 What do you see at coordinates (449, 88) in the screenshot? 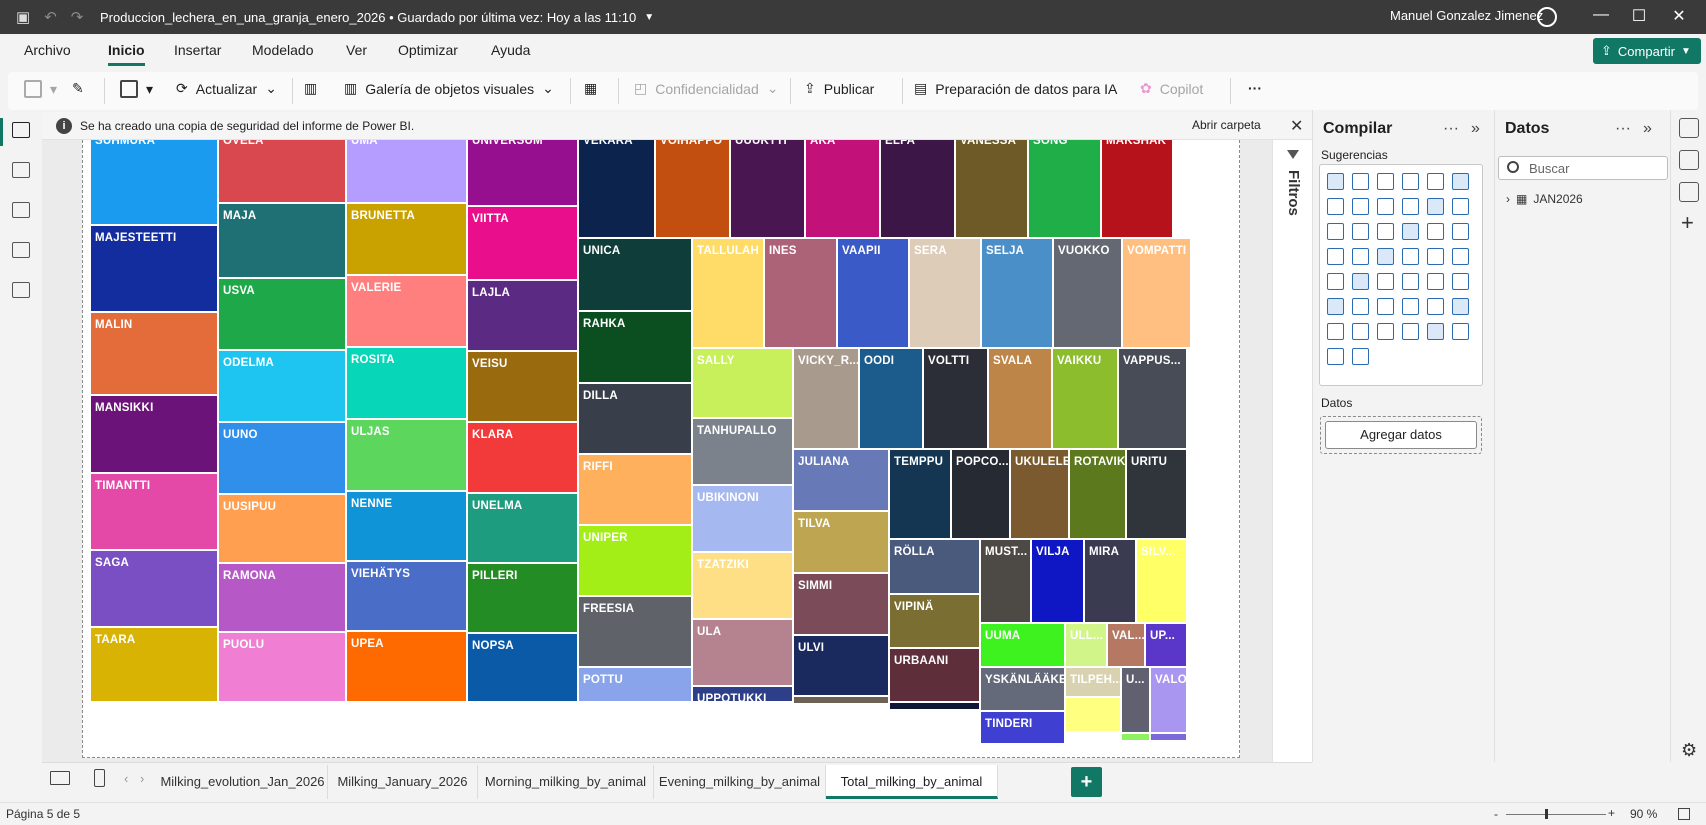
I see `visual-gallery-button: ▥ Galería de objetos visuales ⌄` at bounding box center [449, 88].